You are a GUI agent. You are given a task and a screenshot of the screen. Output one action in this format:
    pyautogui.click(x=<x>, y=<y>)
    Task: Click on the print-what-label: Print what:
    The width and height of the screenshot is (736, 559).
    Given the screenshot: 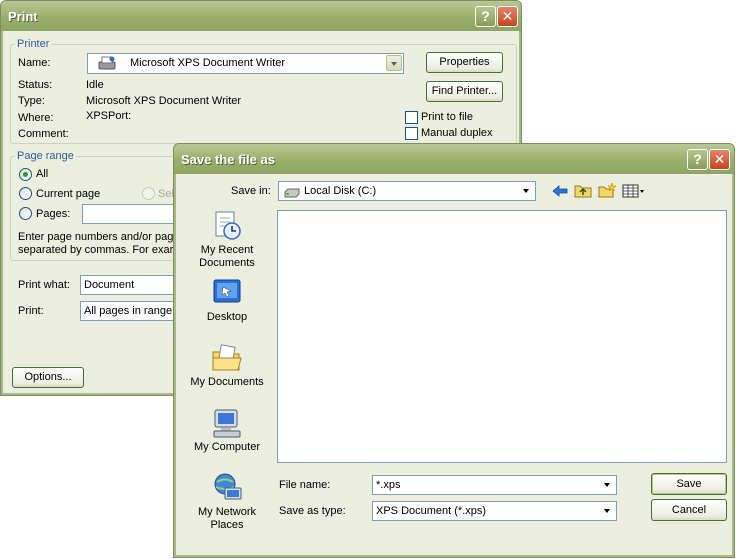 What is the action you would take?
    pyautogui.click(x=44, y=285)
    